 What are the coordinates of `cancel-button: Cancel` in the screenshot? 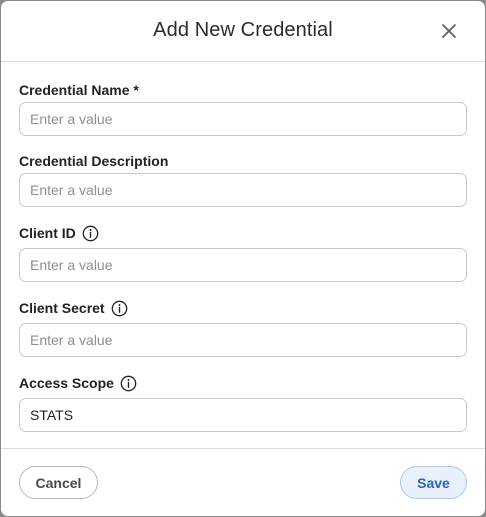 It's located at (58, 482).